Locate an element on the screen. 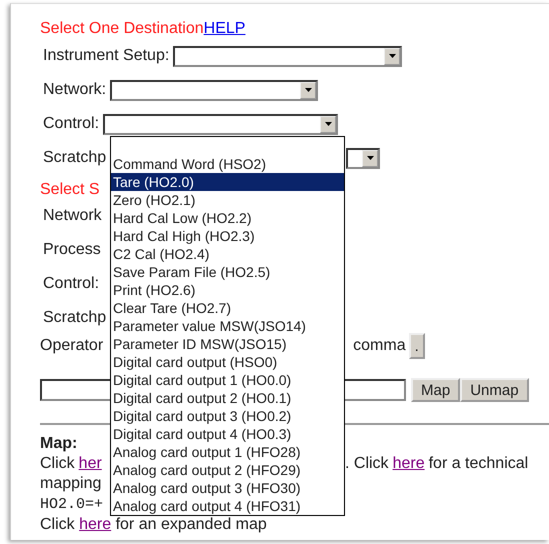  body-text: Click here for an expanded map is located at coordinates (153, 524).